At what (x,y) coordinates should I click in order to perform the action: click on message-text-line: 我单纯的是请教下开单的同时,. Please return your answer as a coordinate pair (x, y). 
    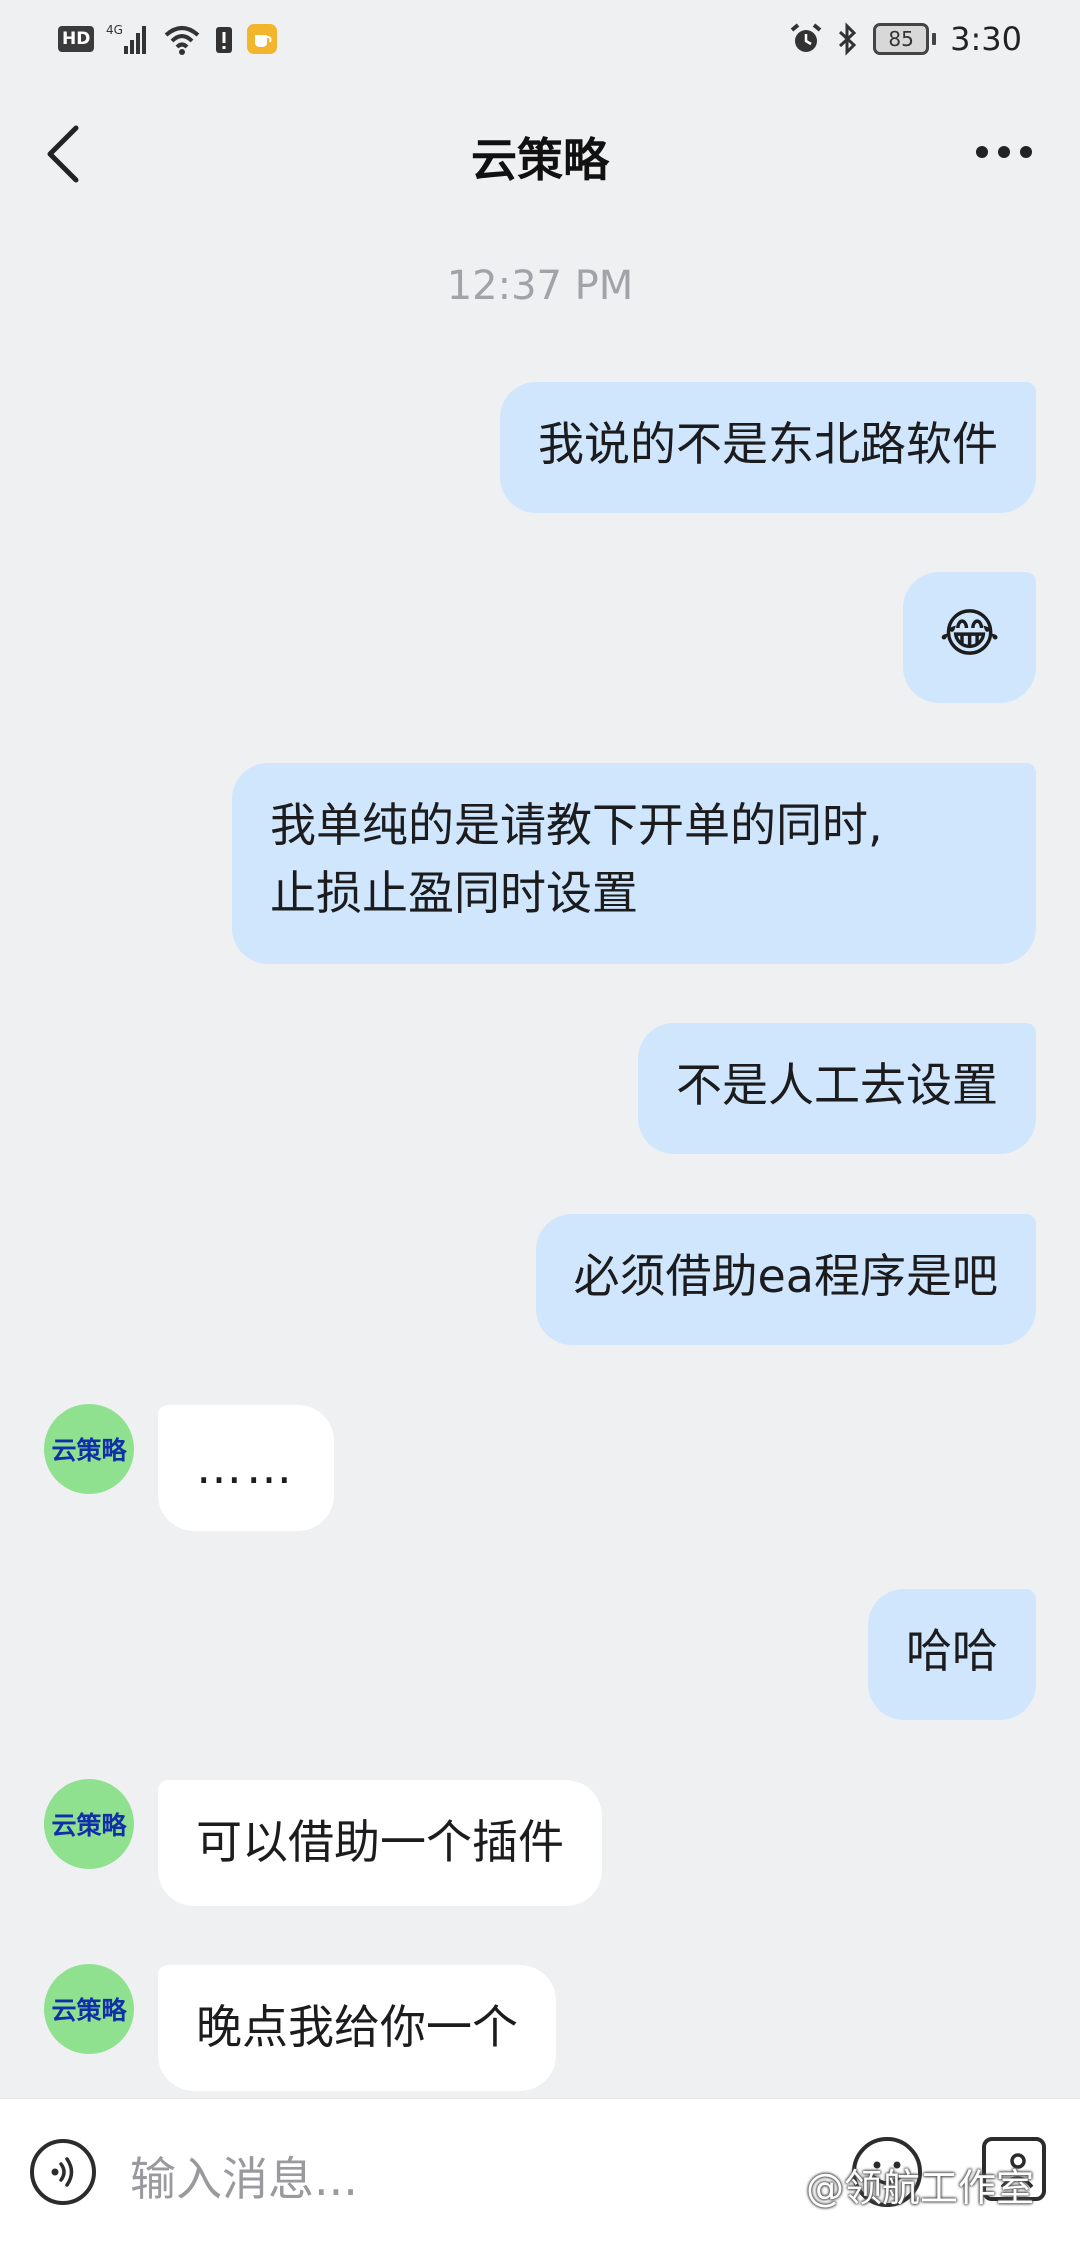
    Looking at the image, I should click on (576, 825).